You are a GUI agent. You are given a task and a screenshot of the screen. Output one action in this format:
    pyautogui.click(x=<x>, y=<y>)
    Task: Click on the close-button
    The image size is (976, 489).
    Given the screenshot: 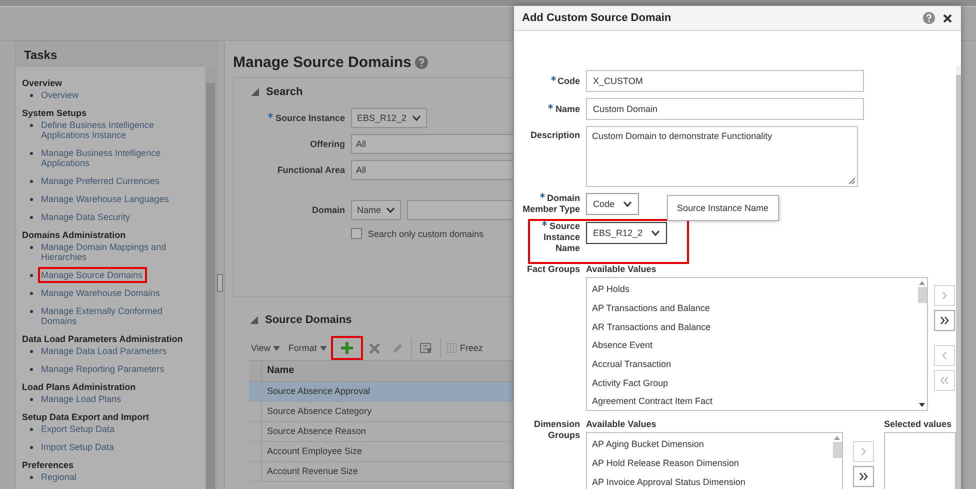 What is the action you would take?
    pyautogui.click(x=947, y=18)
    